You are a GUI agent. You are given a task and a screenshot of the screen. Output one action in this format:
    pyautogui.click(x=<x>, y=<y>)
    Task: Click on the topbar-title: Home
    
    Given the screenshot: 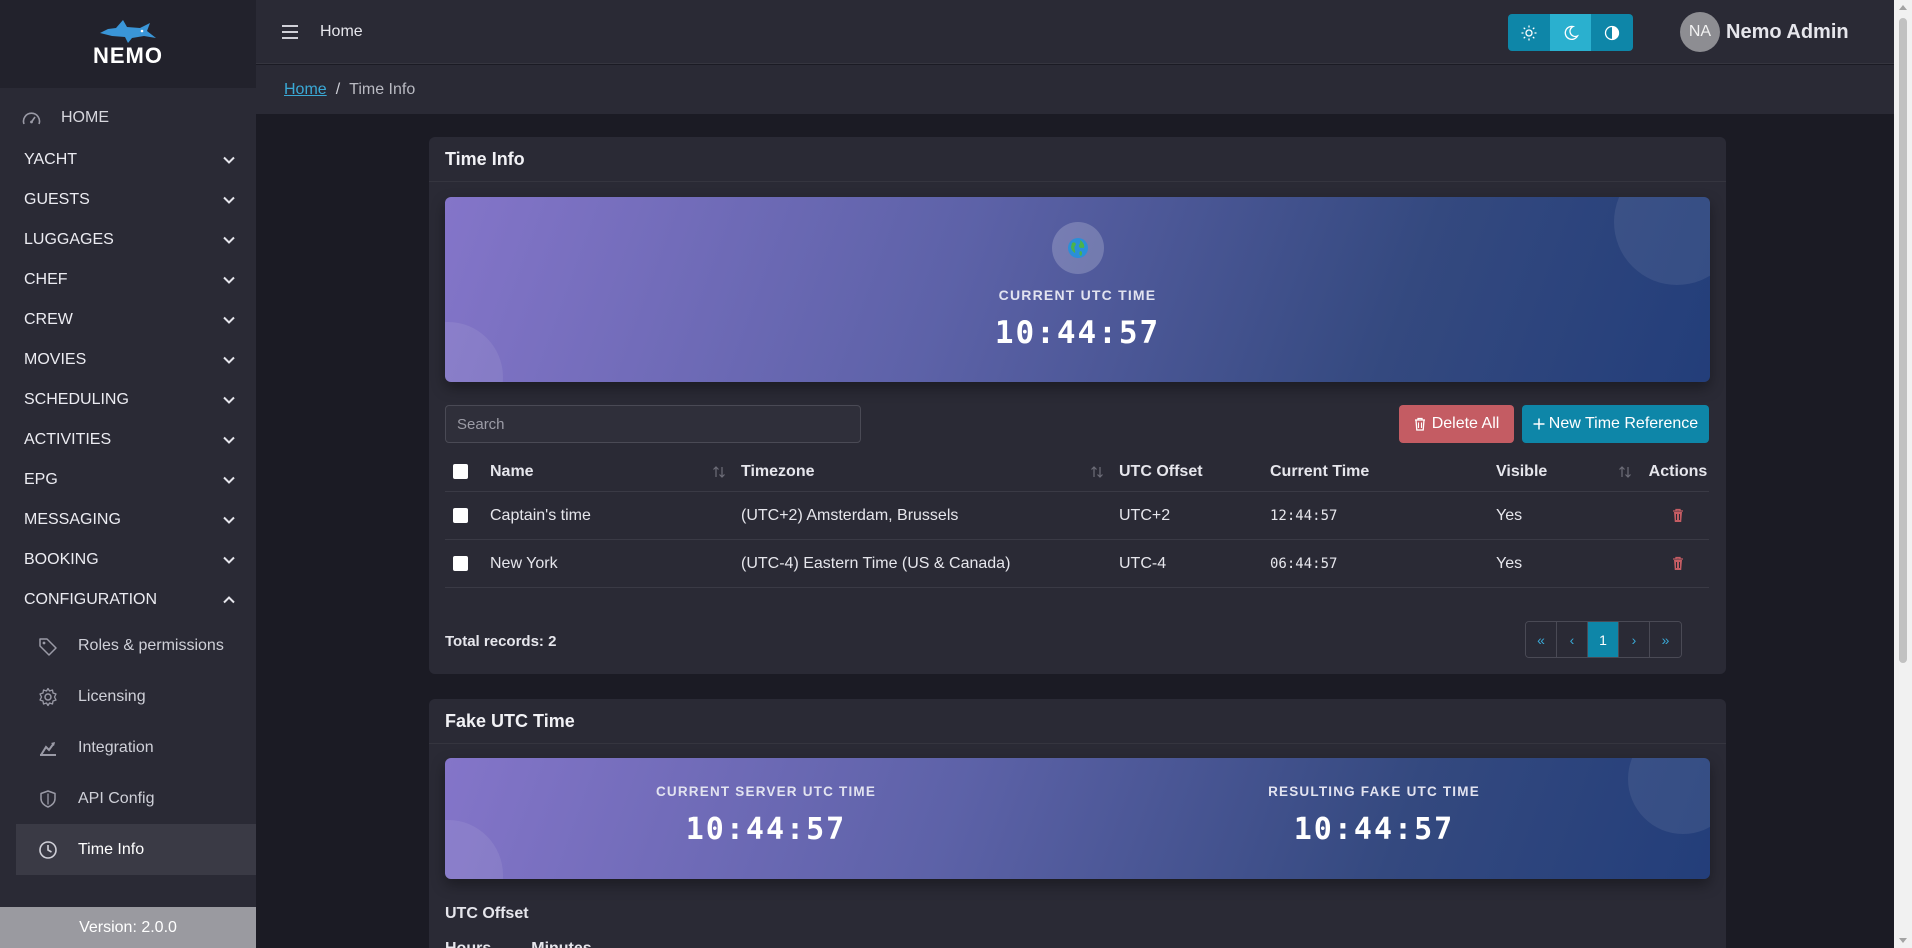 What is the action you would take?
    pyautogui.click(x=341, y=32)
    